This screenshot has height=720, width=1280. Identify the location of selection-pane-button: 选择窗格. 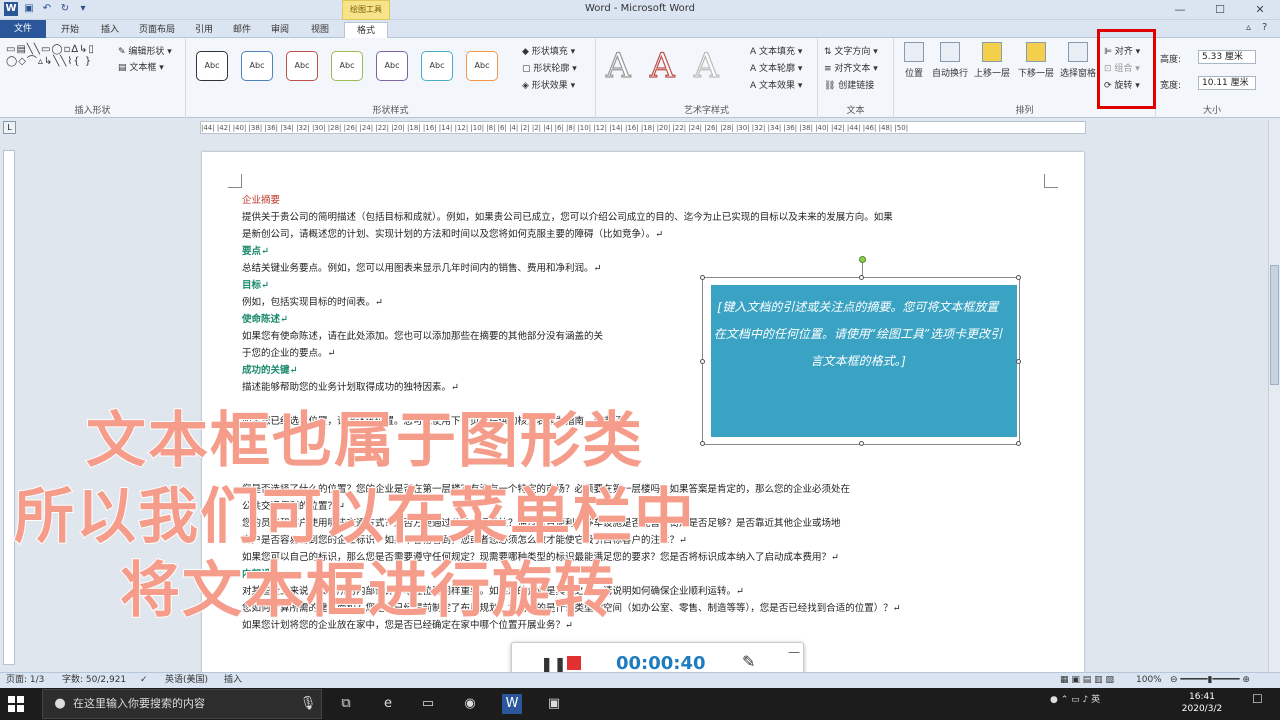
(1078, 60).